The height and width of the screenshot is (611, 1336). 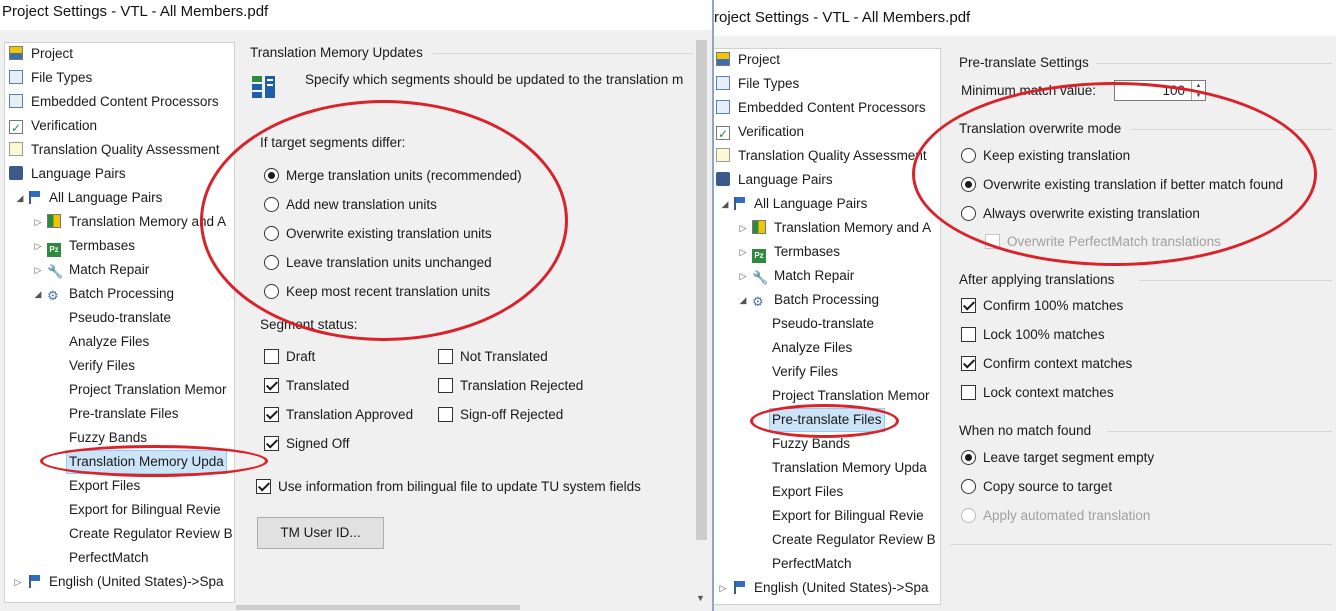 I want to click on radio-merge-units: Merge translation units (recommended), so click(x=393, y=176).